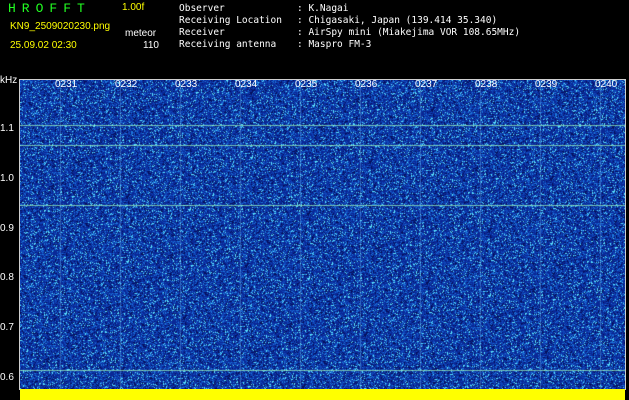  I want to click on info-label: Receiving antenna, so click(228, 44).